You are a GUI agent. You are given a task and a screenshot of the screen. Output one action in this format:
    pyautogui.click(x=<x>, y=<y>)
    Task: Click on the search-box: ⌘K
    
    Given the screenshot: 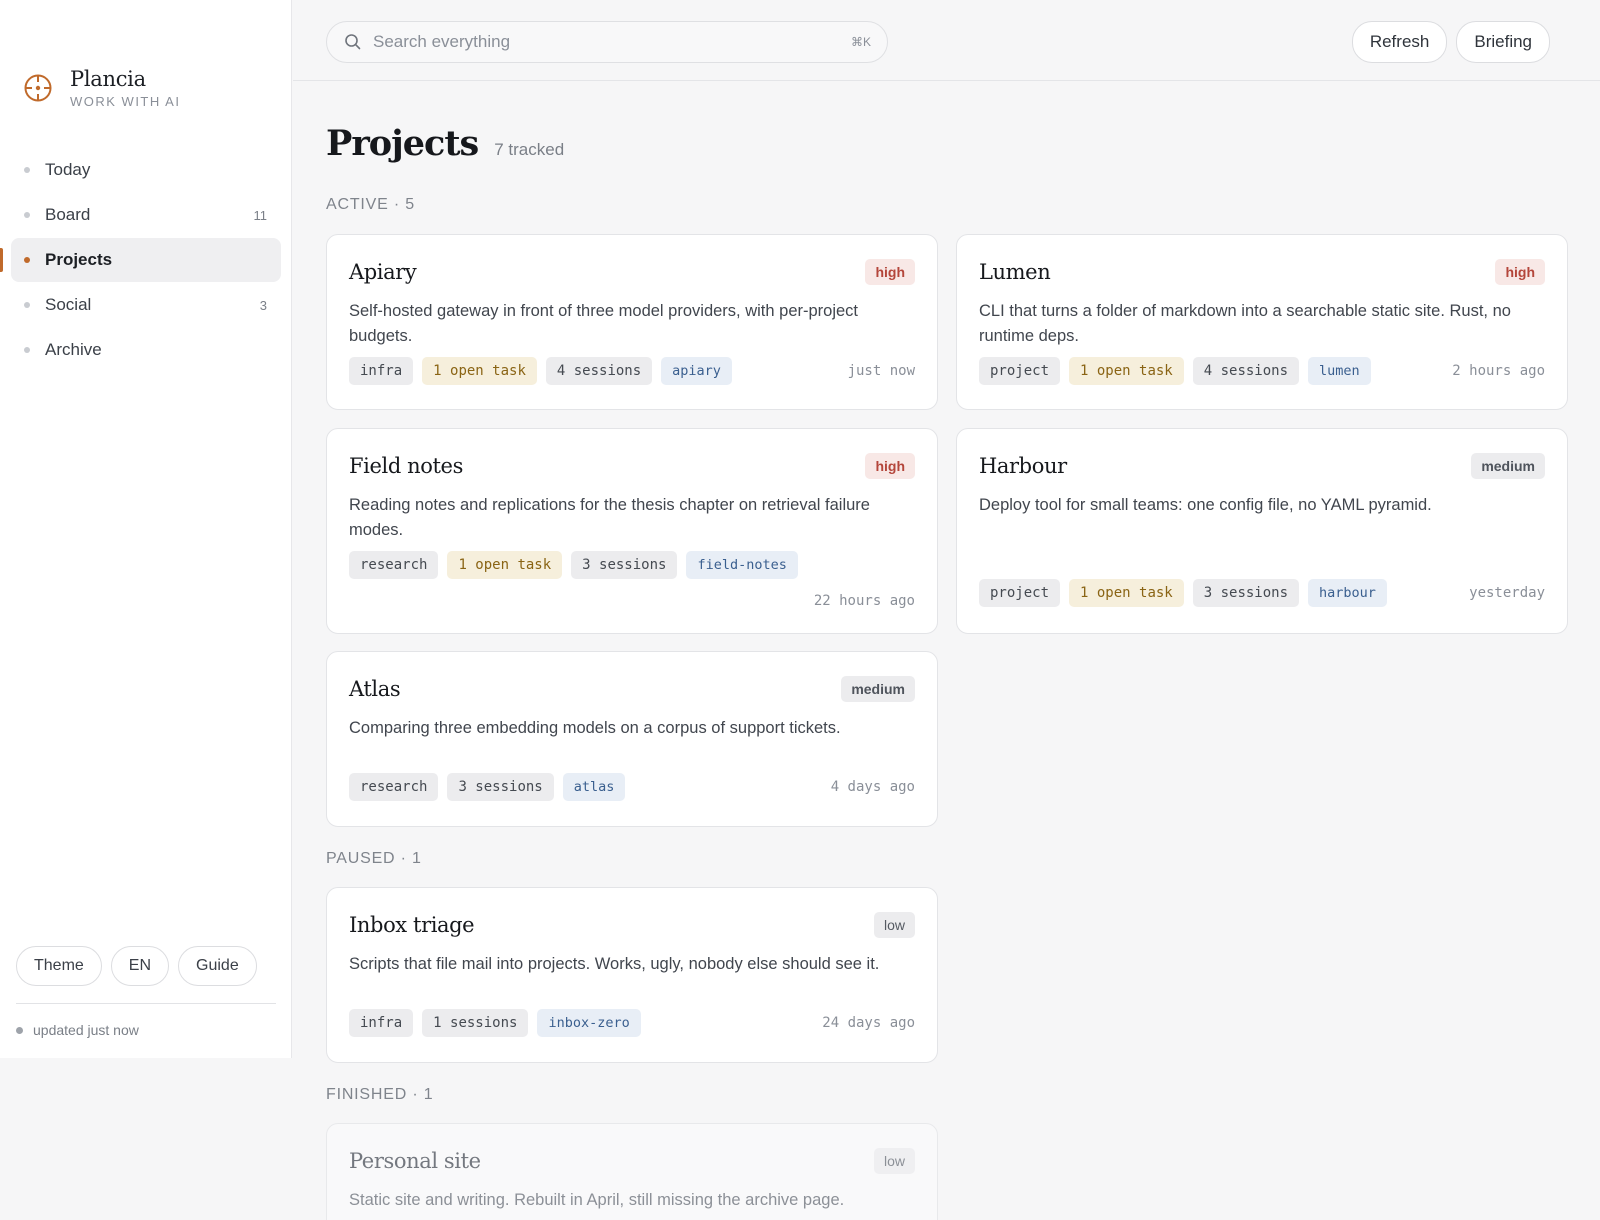 What is the action you would take?
    pyautogui.click(x=607, y=42)
    